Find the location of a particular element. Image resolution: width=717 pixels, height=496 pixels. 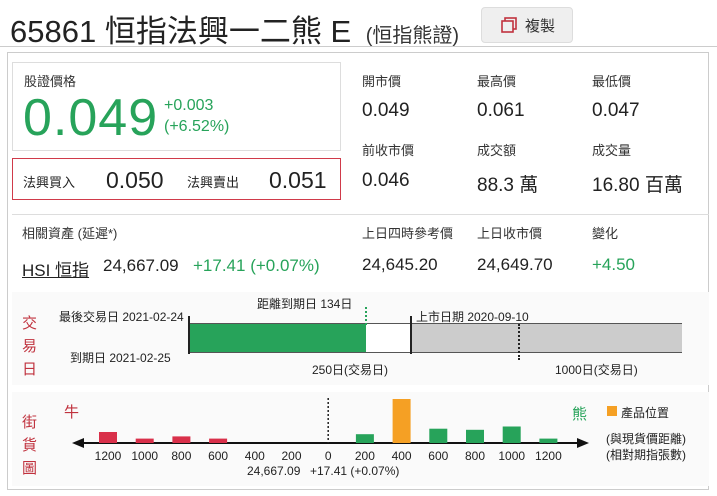

tick-label: 0 is located at coordinates (328, 456).